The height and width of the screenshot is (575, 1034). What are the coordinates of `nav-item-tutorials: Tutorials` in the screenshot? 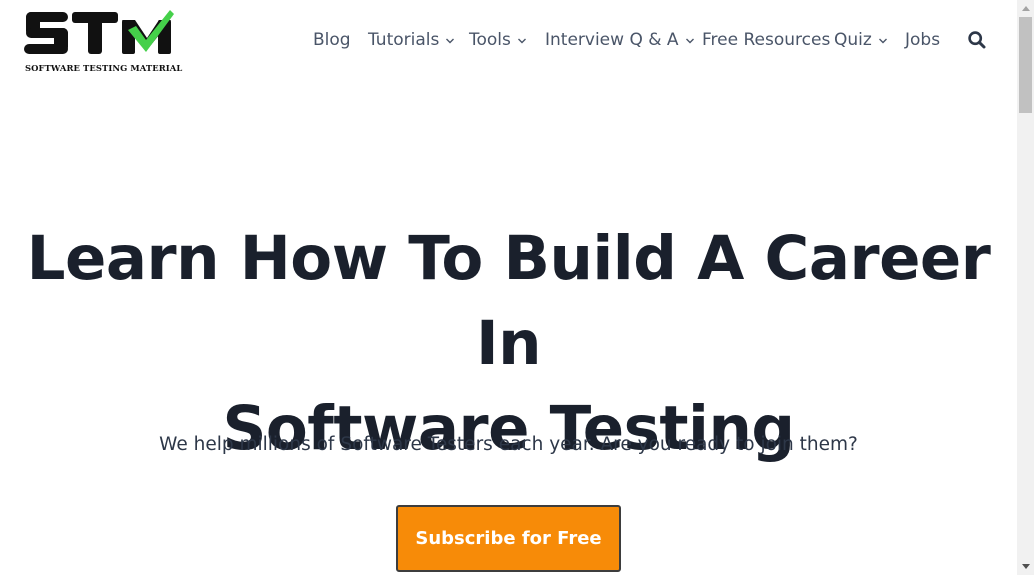 It's located at (411, 40).